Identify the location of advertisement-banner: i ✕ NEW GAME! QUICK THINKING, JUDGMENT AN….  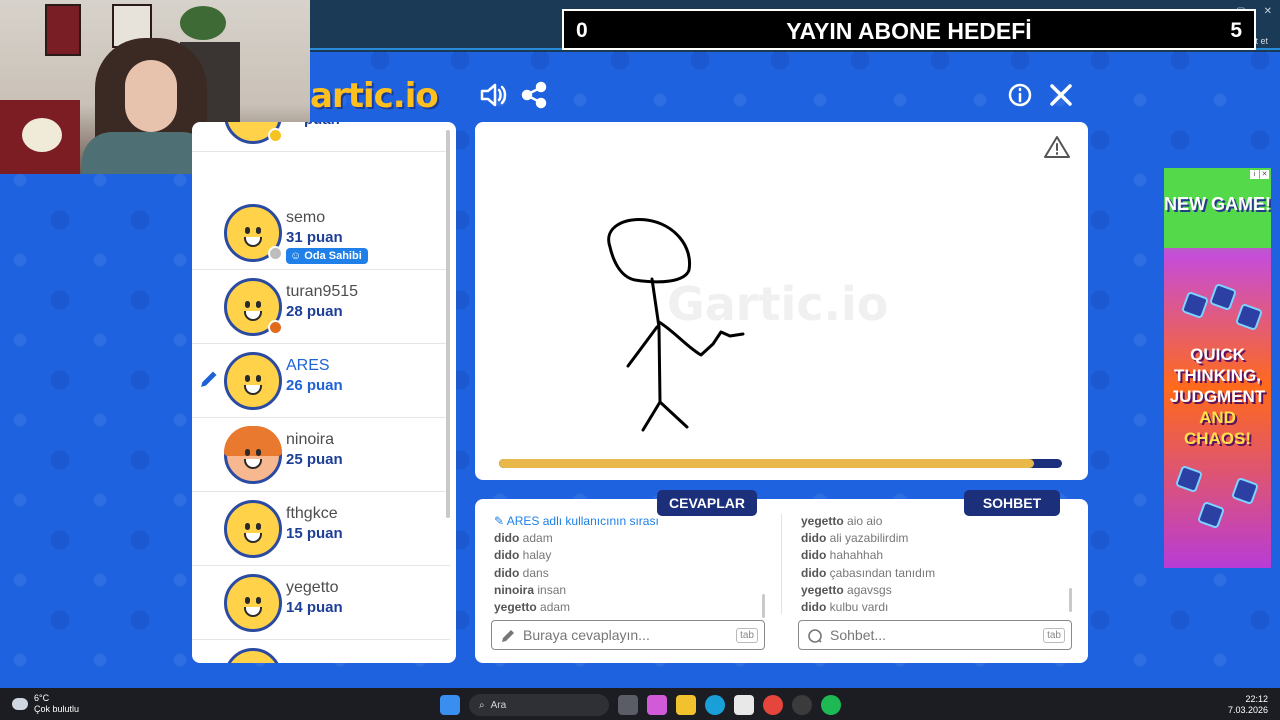
(1217, 368).